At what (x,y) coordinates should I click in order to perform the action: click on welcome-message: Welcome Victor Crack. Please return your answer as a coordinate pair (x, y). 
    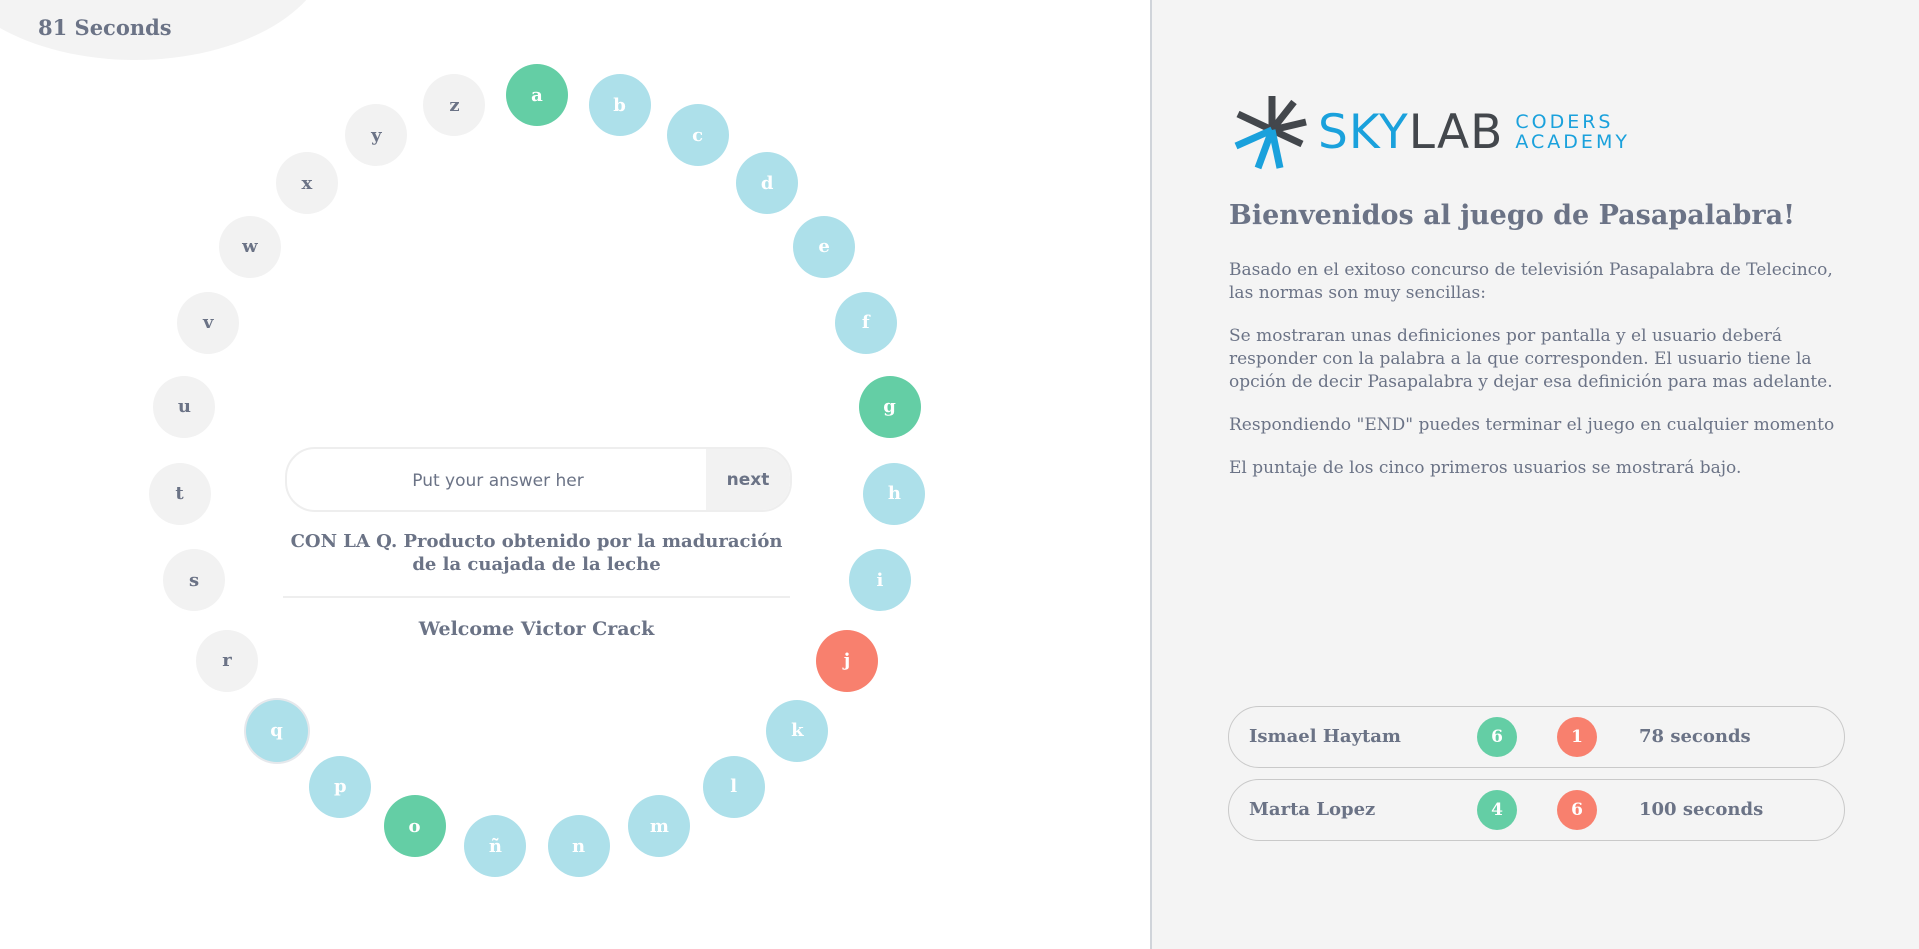
    Looking at the image, I should click on (536, 629).